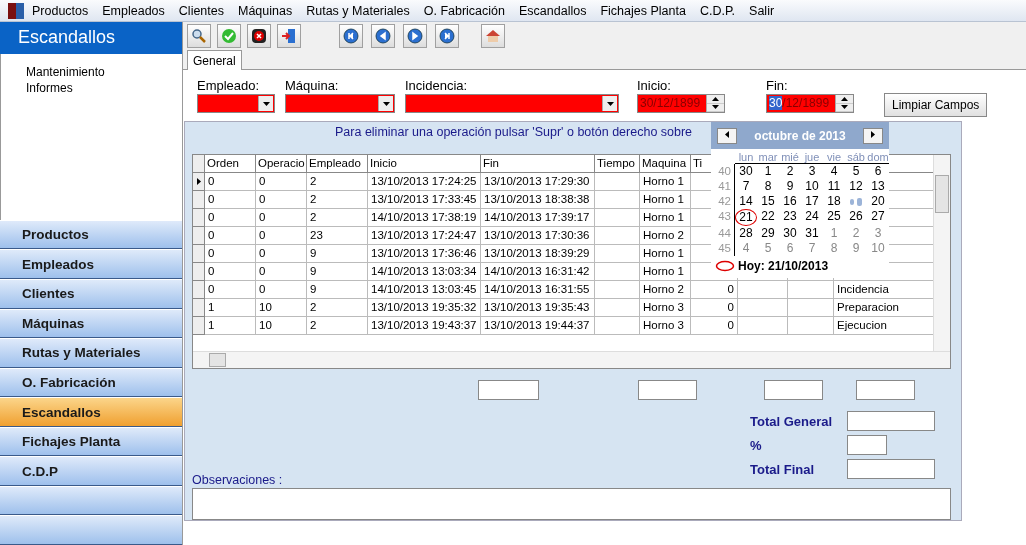 The width and height of the screenshot is (1026, 545). I want to click on percent-label: %, so click(756, 445).